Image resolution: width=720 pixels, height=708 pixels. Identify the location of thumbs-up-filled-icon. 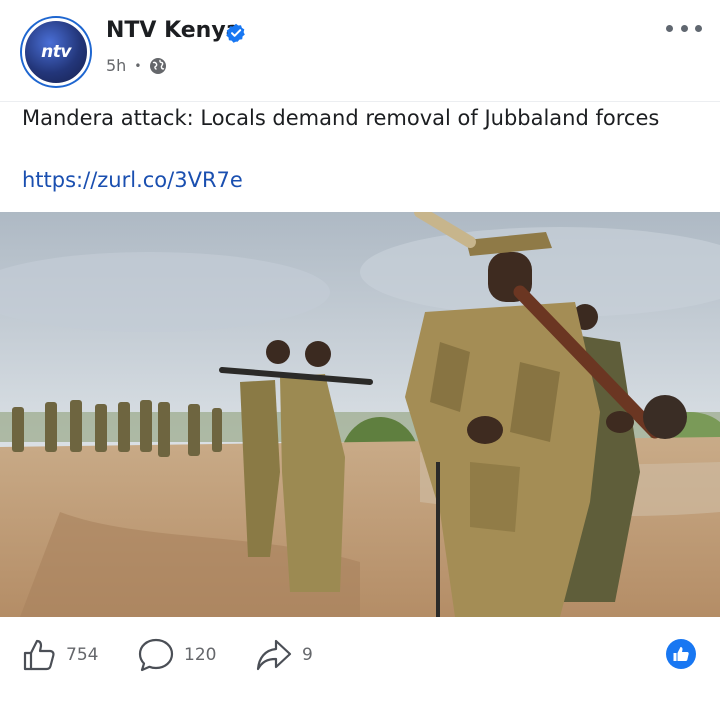
(681, 654).